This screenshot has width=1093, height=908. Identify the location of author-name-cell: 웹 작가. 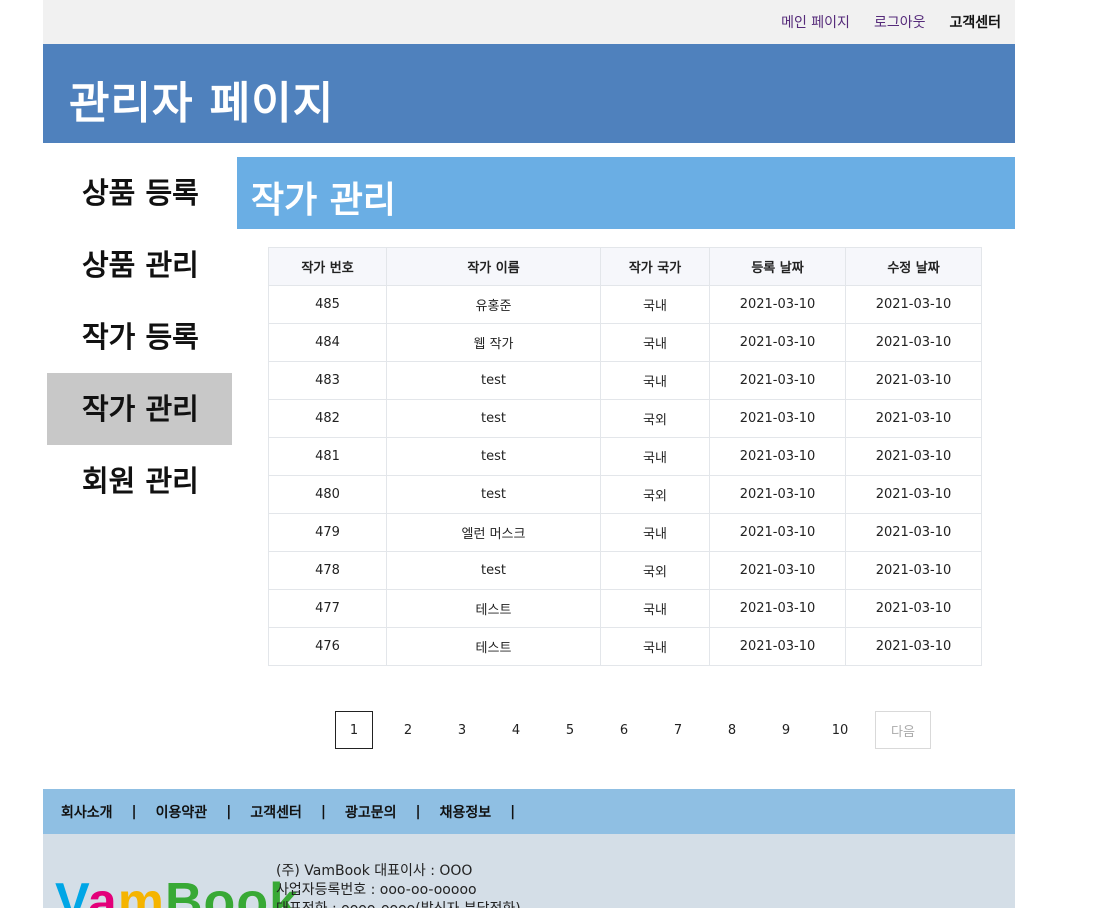
(493, 342).